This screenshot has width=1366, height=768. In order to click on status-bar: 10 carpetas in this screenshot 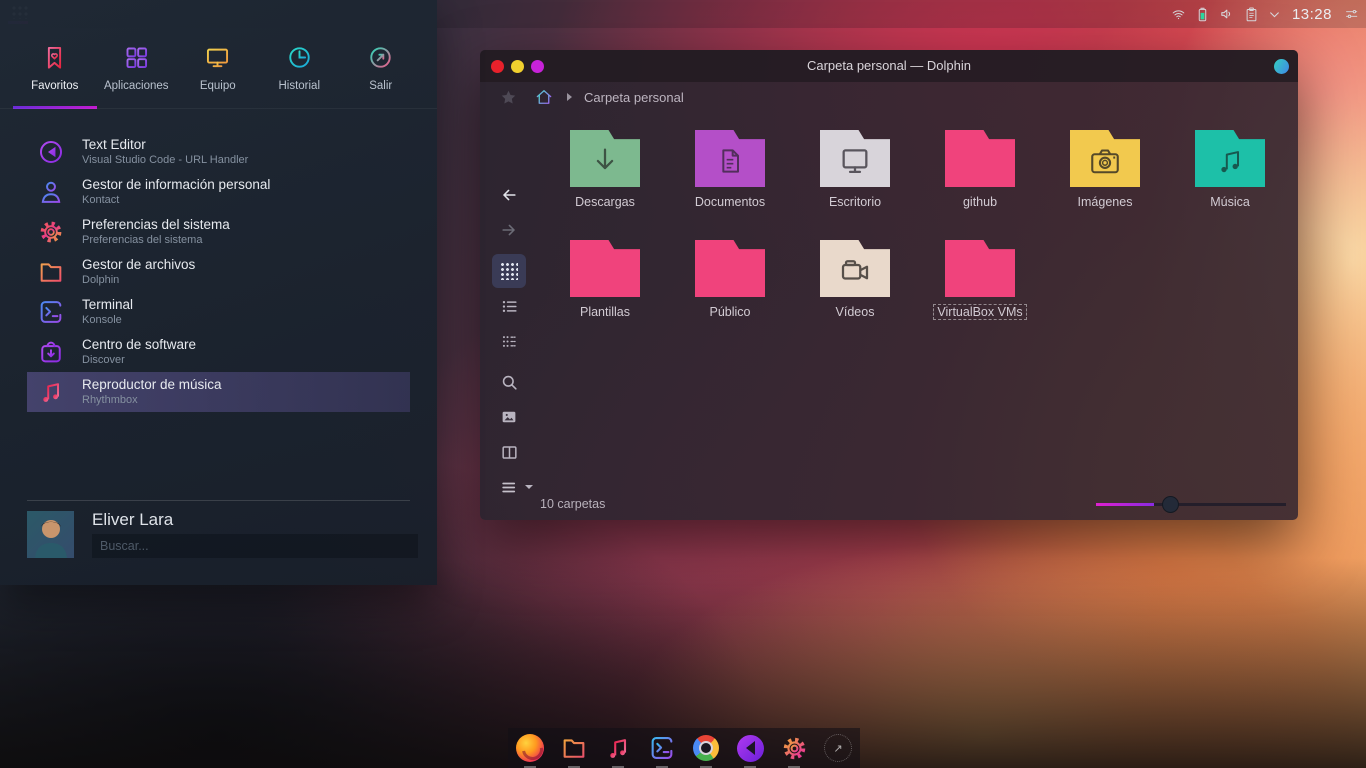, I will do `click(889, 505)`.